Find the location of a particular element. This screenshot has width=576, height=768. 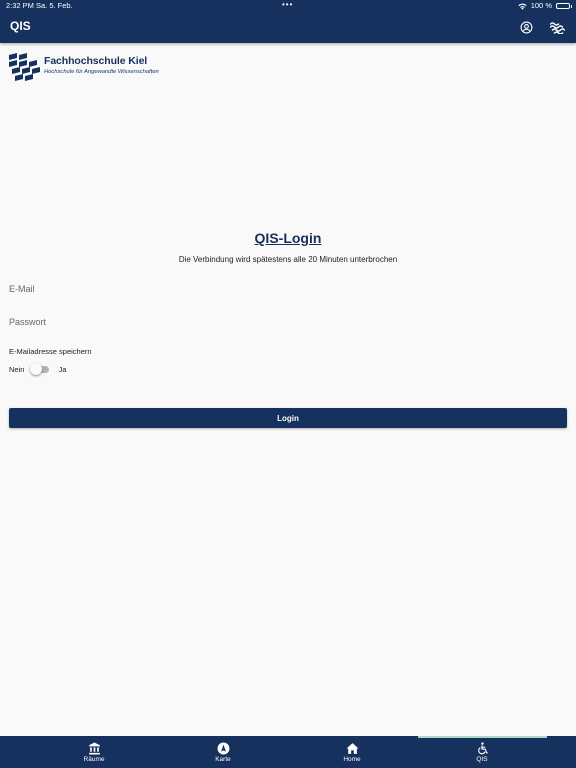

brand-name: Fachhochschule Kiel is located at coordinates (96, 61).